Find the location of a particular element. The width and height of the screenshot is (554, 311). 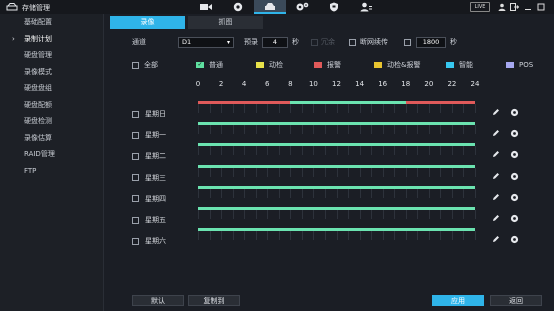

tab-snapshot: 抓图 is located at coordinates (225, 22).